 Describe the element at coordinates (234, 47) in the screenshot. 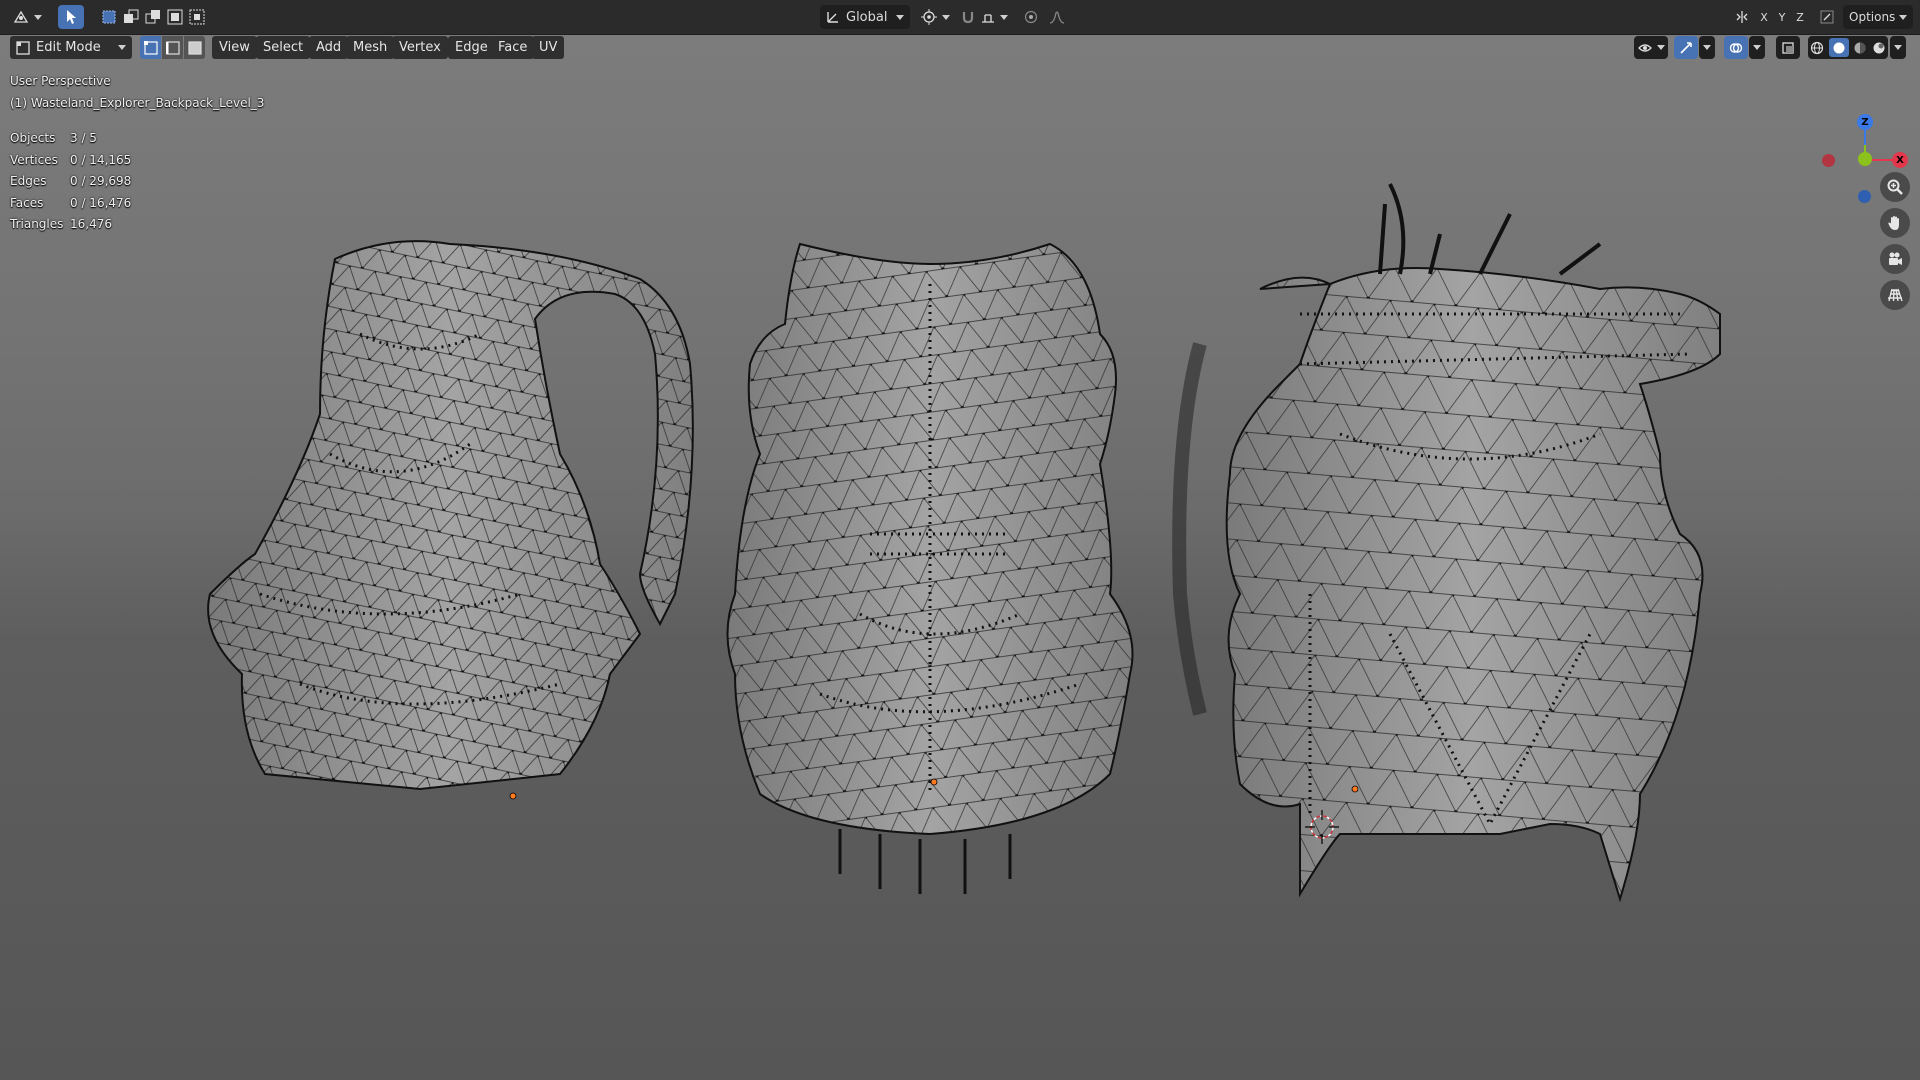

I see `menu-view: View` at that location.